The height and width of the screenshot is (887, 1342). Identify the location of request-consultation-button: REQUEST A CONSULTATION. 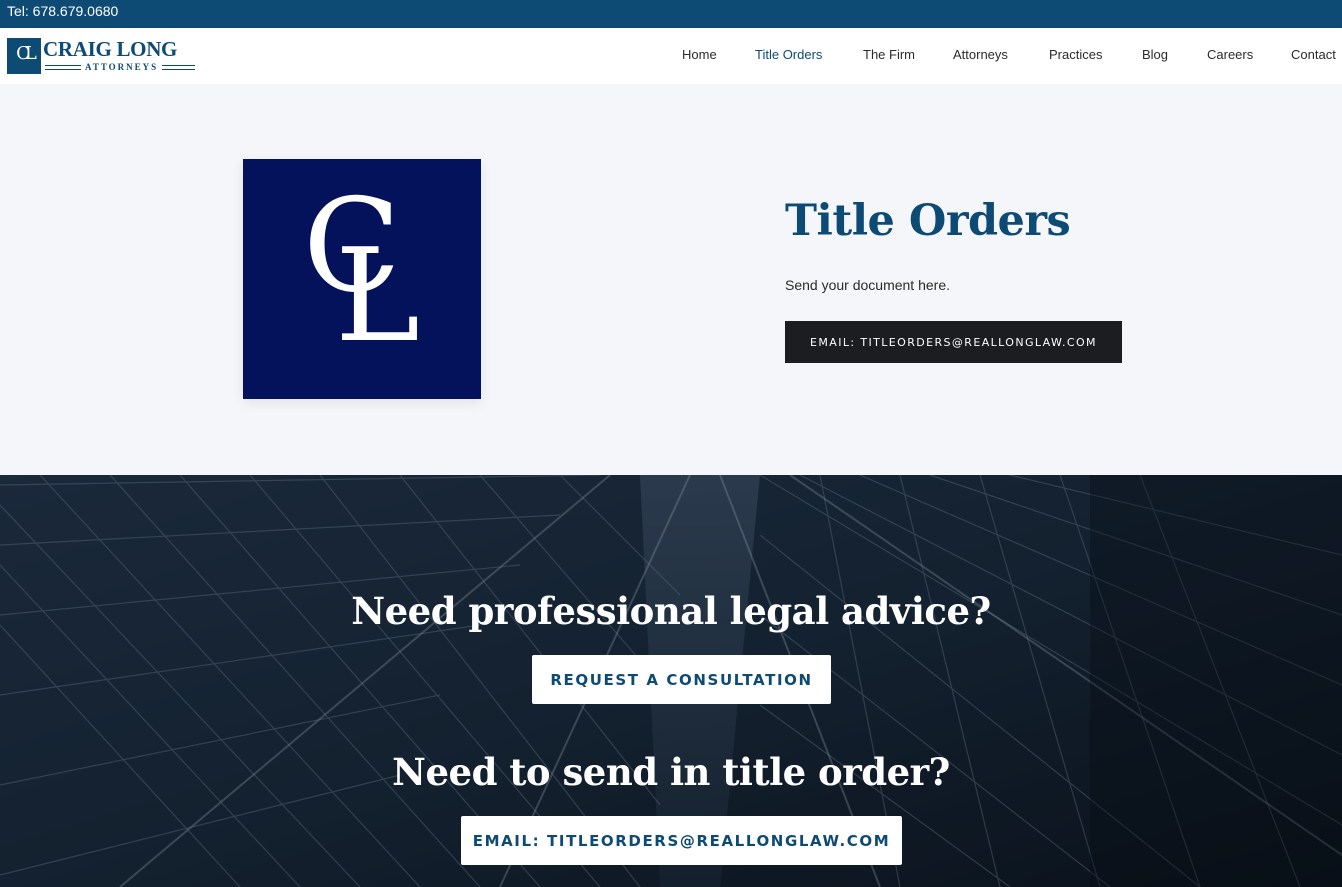
(681, 679).